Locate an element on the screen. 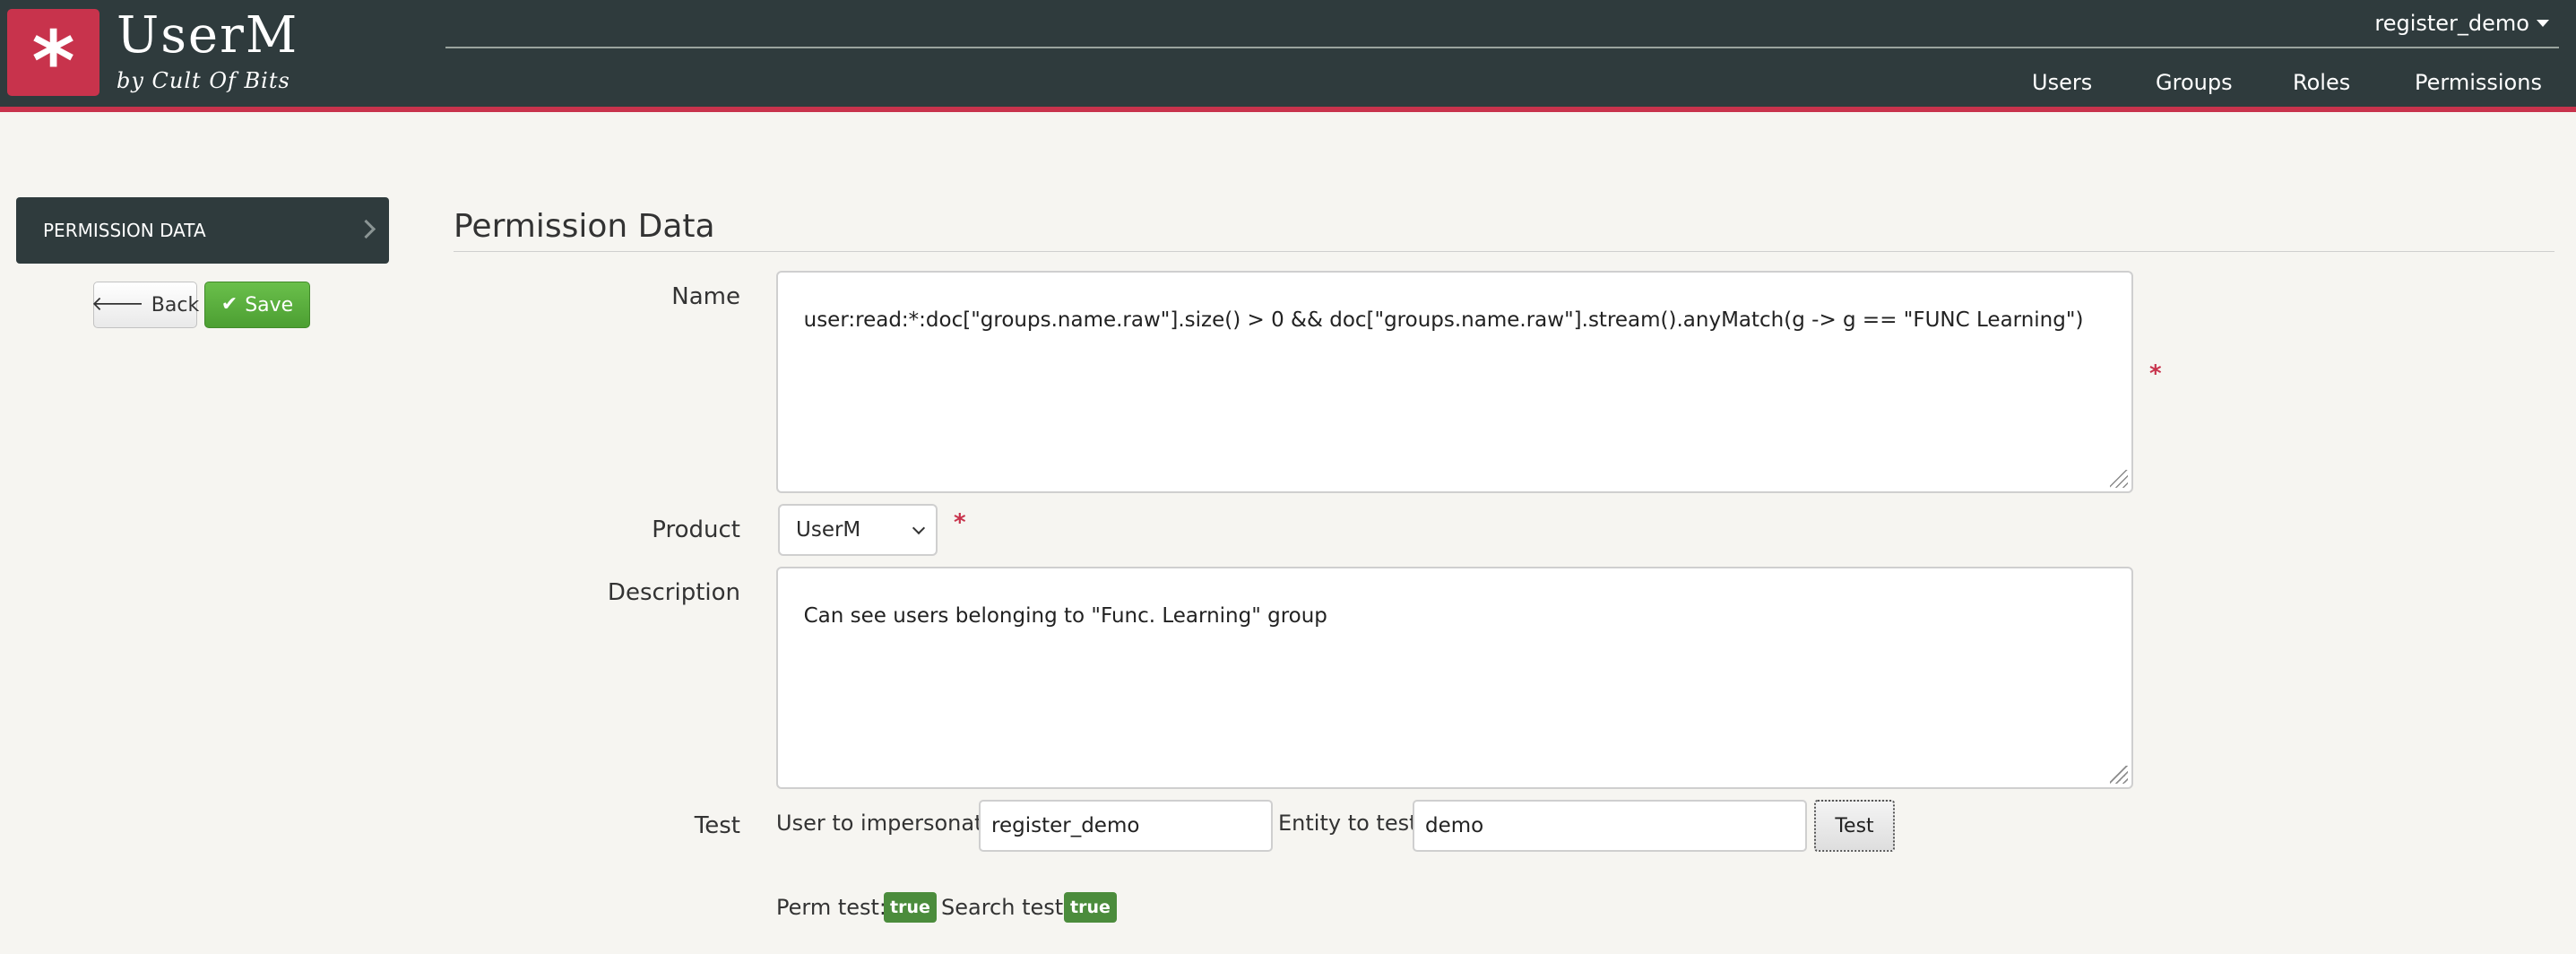  brand-subtitle: by Cult Of Bits is located at coordinates (203, 80).